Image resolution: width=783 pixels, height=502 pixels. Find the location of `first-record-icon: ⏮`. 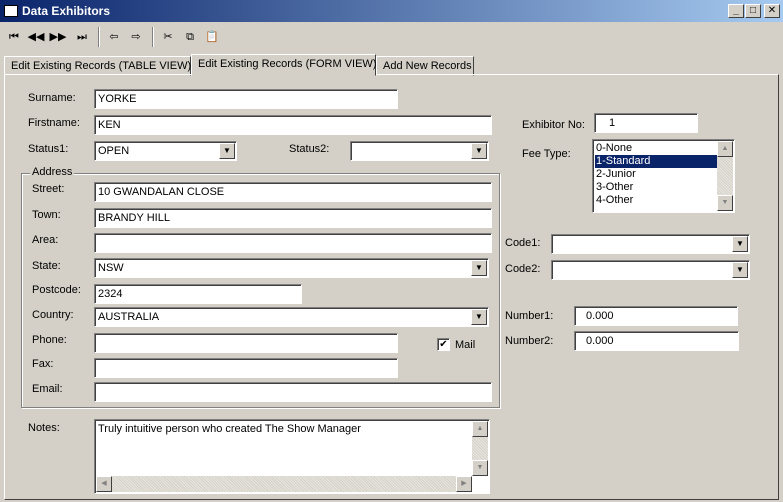

first-record-icon: ⏮ is located at coordinates (14, 37).